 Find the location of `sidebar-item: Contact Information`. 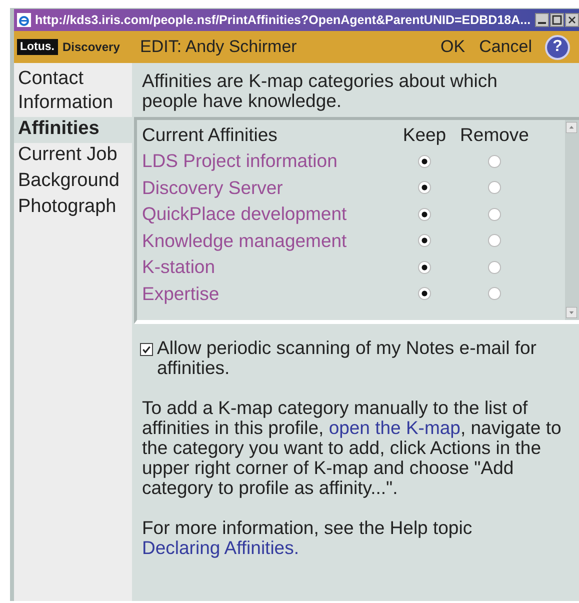

sidebar-item: Contact Information is located at coordinates (73, 92).